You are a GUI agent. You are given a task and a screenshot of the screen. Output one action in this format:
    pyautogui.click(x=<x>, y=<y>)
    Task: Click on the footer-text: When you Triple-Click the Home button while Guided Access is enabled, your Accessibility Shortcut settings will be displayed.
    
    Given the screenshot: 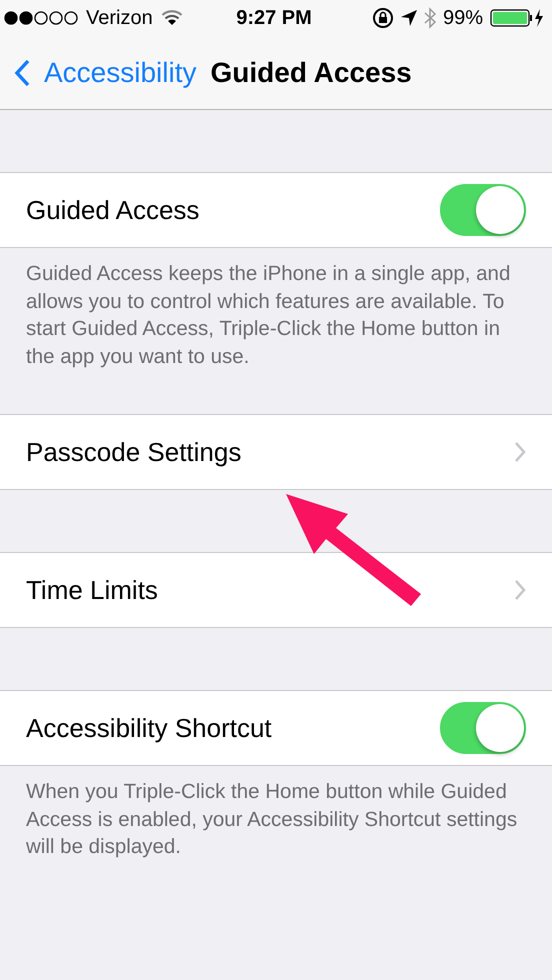 What is the action you would take?
    pyautogui.click(x=272, y=819)
    